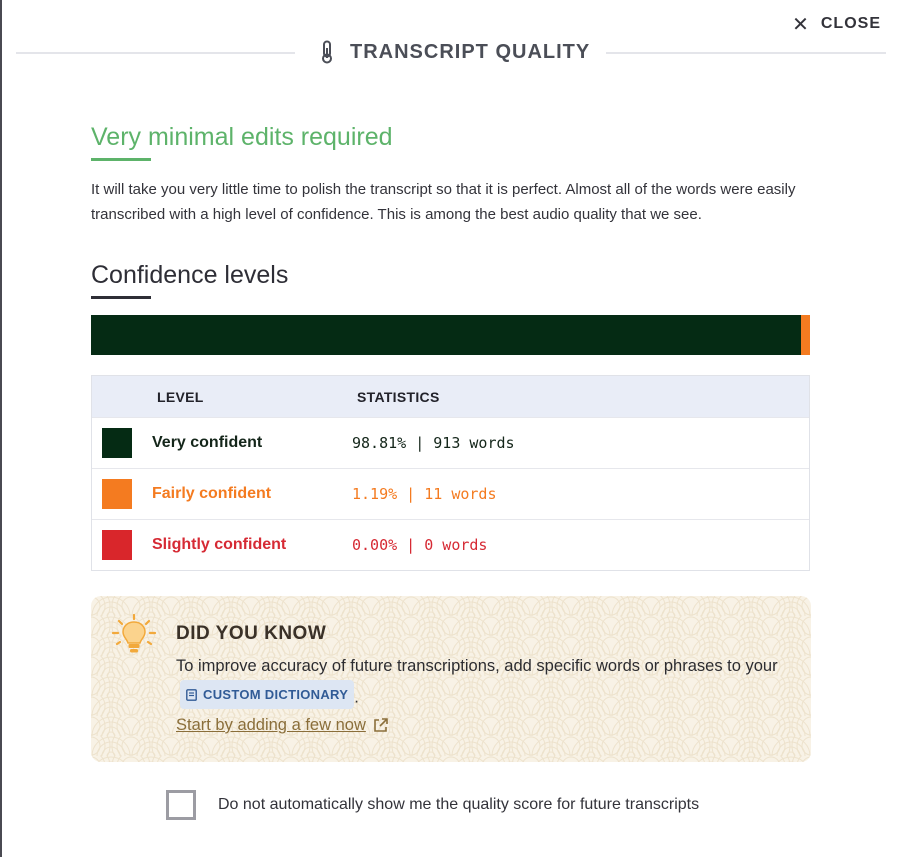 This screenshot has height=857, width=899. I want to click on dialog-title: TRANSCRIPT QUALITY, so click(470, 51).